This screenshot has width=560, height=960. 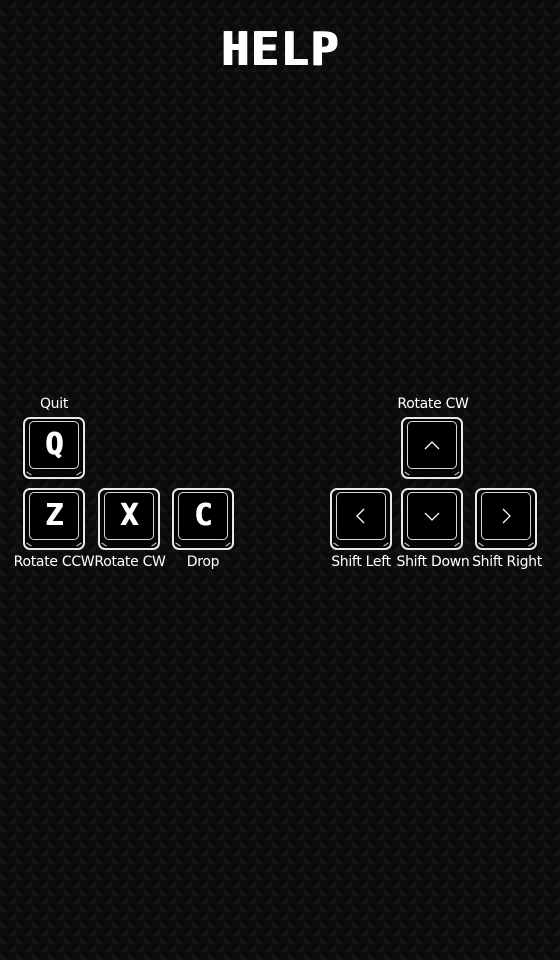 I want to click on key-c-letter: C, so click(x=203, y=515).